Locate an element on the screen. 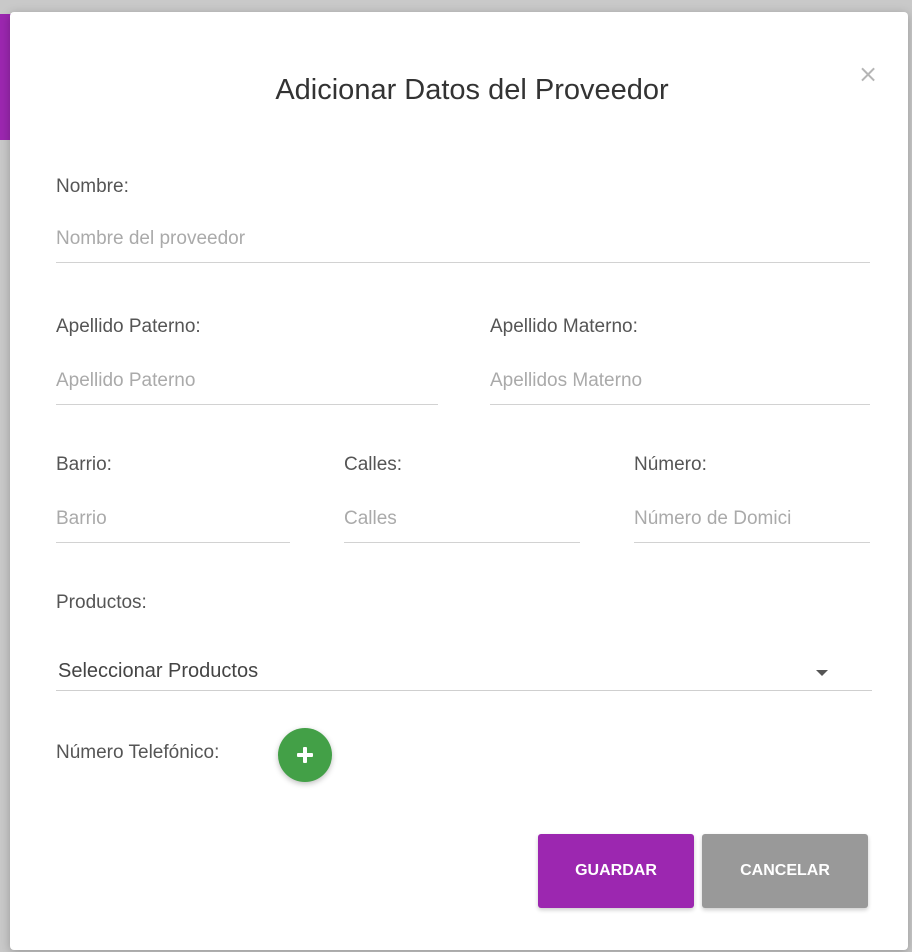 This screenshot has height=952, width=912. nombre-input is located at coordinates (463, 244).